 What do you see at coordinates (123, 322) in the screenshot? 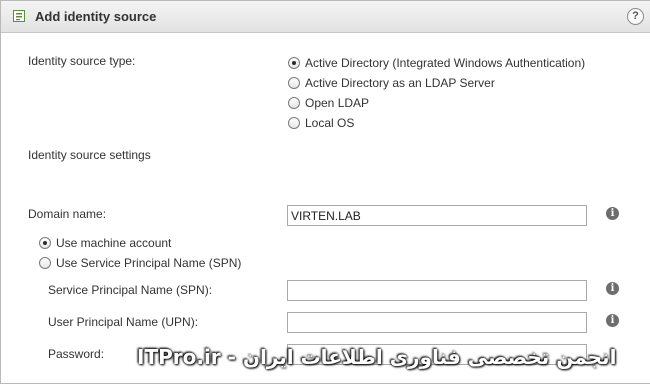
I see `upn-label: User Principal Name (UPN):` at bounding box center [123, 322].